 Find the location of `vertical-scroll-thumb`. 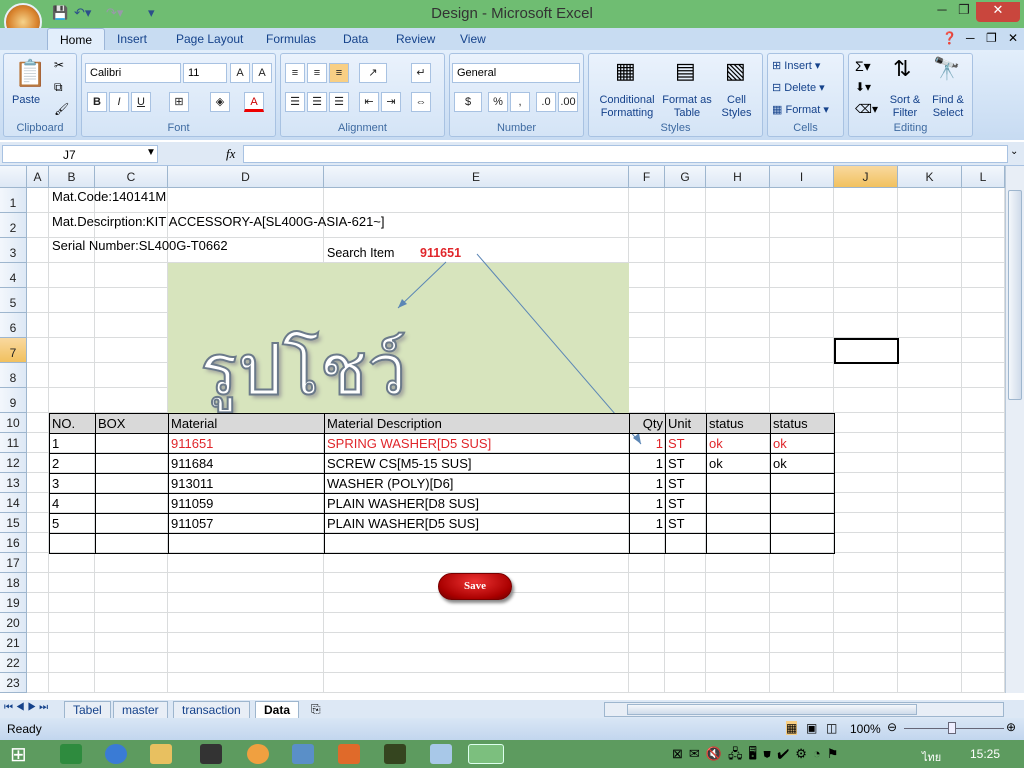

vertical-scroll-thumb is located at coordinates (1015, 295).